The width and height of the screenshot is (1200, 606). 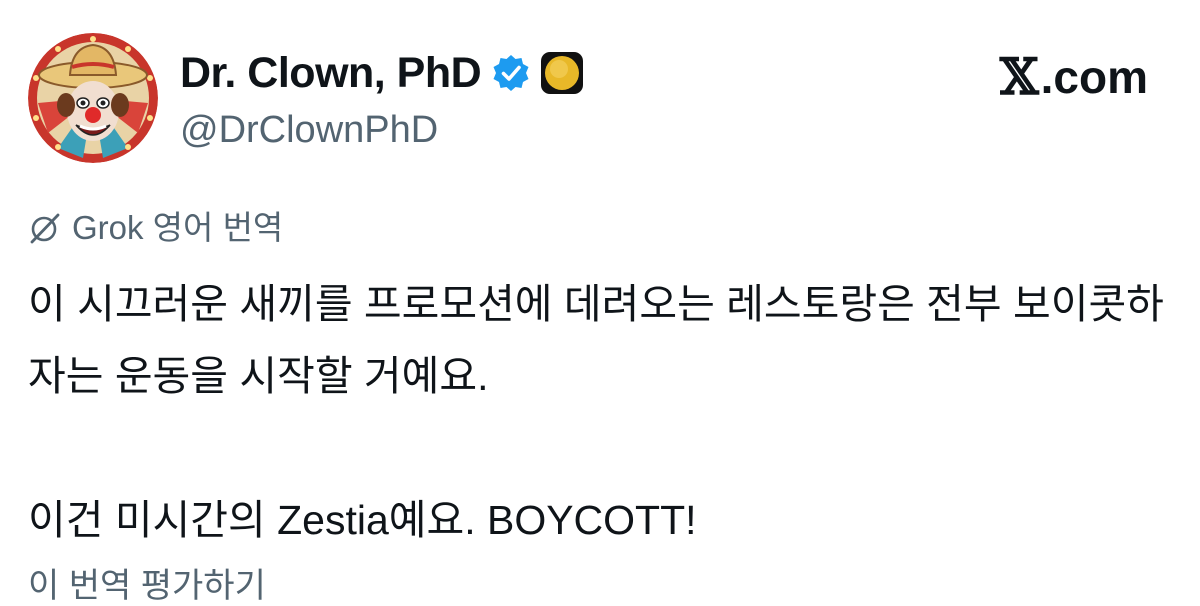 What do you see at coordinates (1094, 77) in the screenshot?
I see `site-logo-text: .com` at bounding box center [1094, 77].